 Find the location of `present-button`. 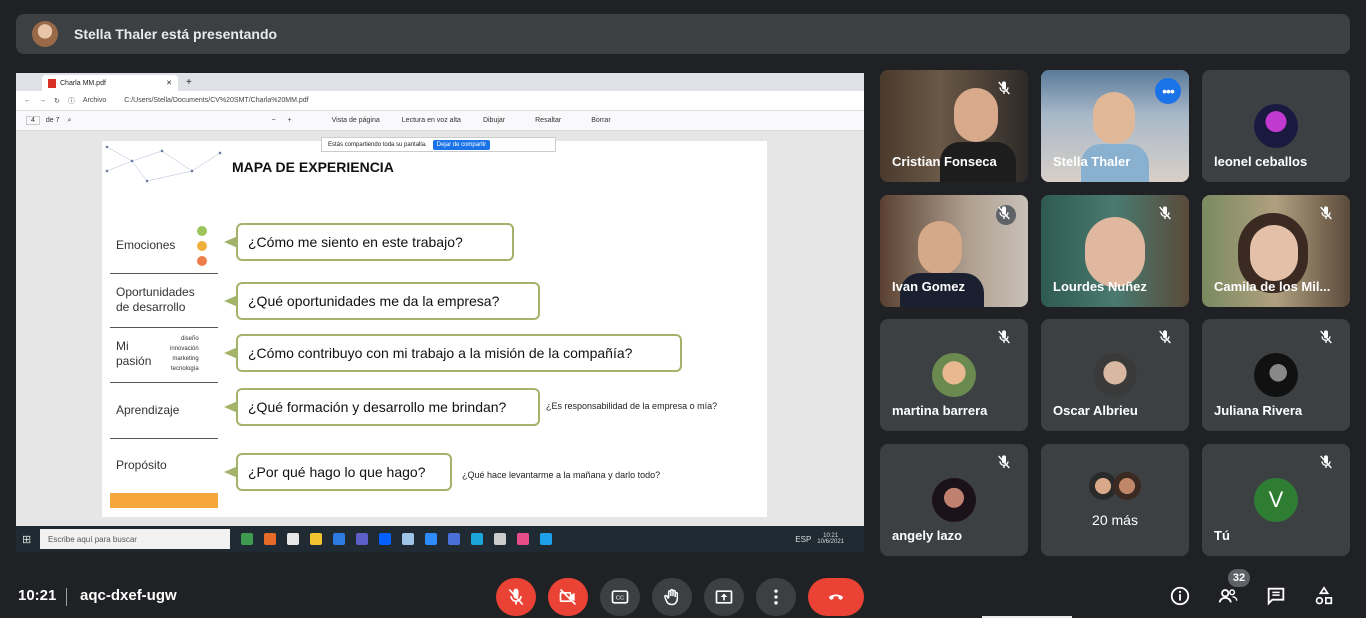

present-button is located at coordinates (724, 597).